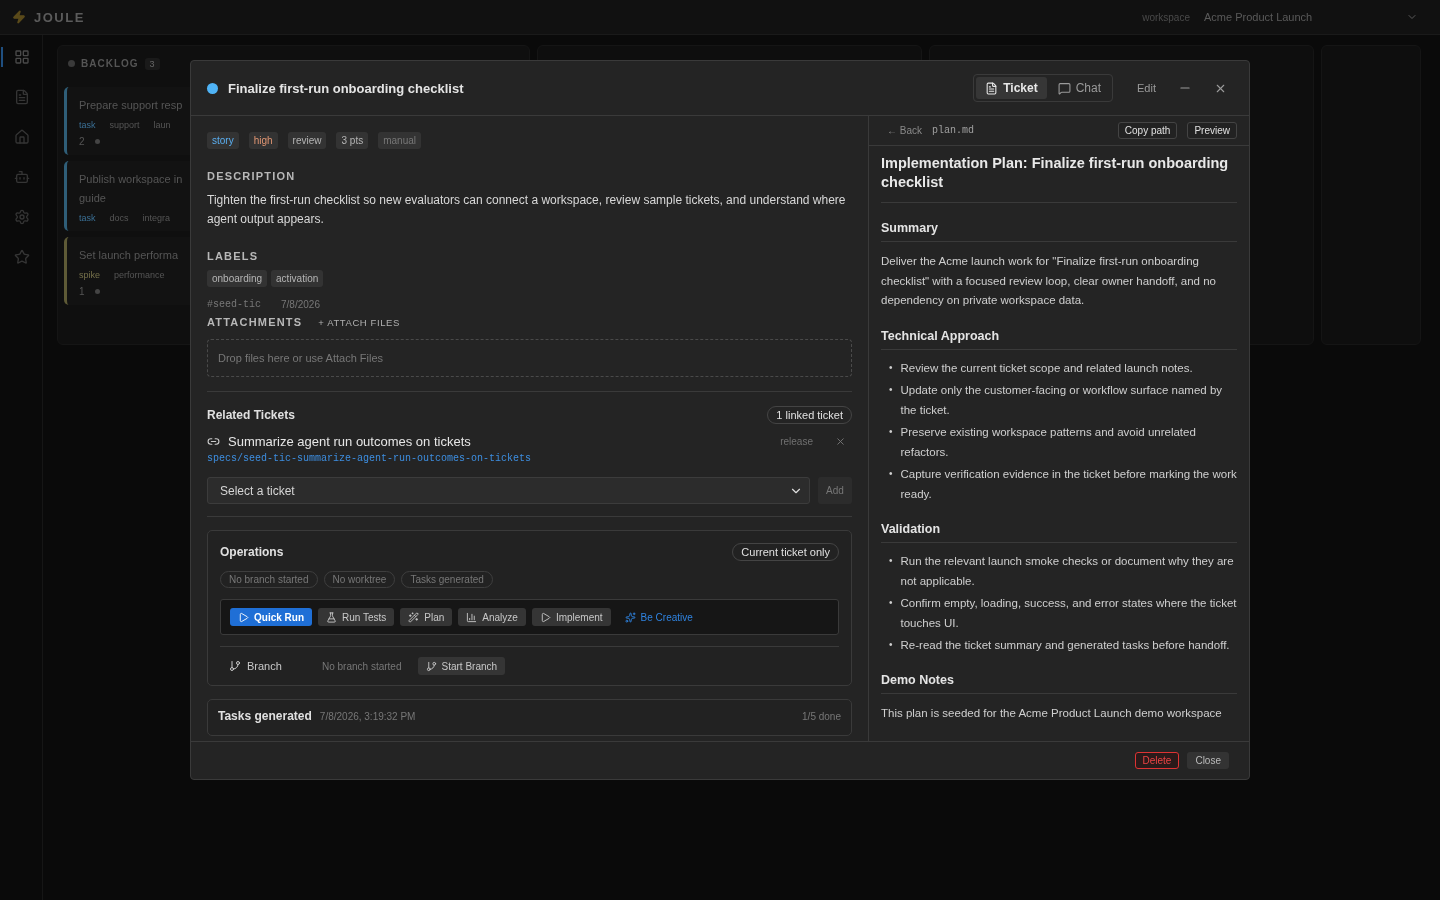  What do you see at coordinates (162, 125) in the screenshot?
I see `card-tag: laun` at bounding box center [162, 125].